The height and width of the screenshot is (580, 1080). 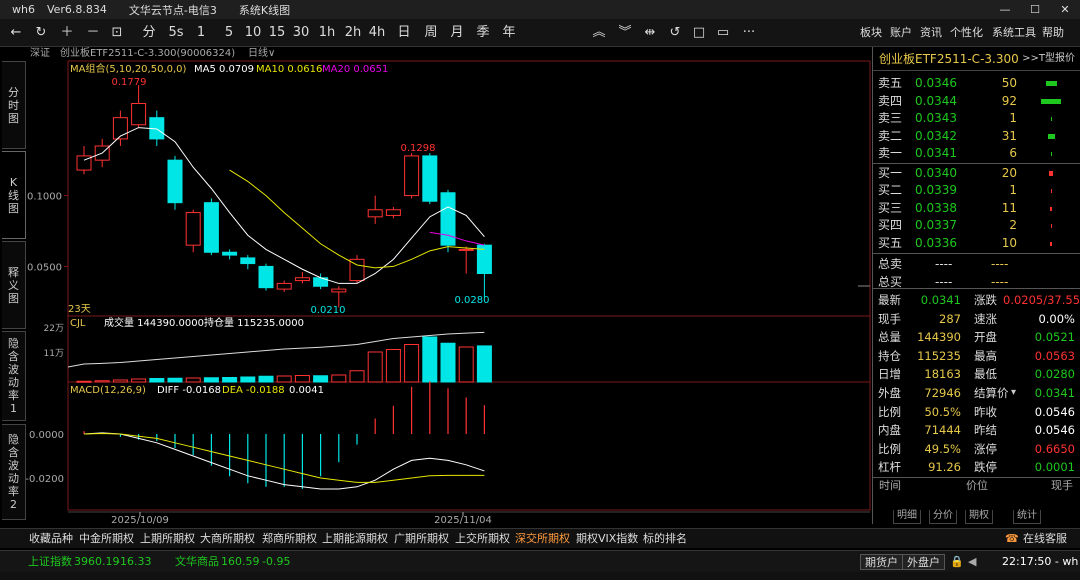 What do you see at coordinates (253, 33) in the screenshot?
I see `period-4-button: 10` at bounding box center [253, 33].